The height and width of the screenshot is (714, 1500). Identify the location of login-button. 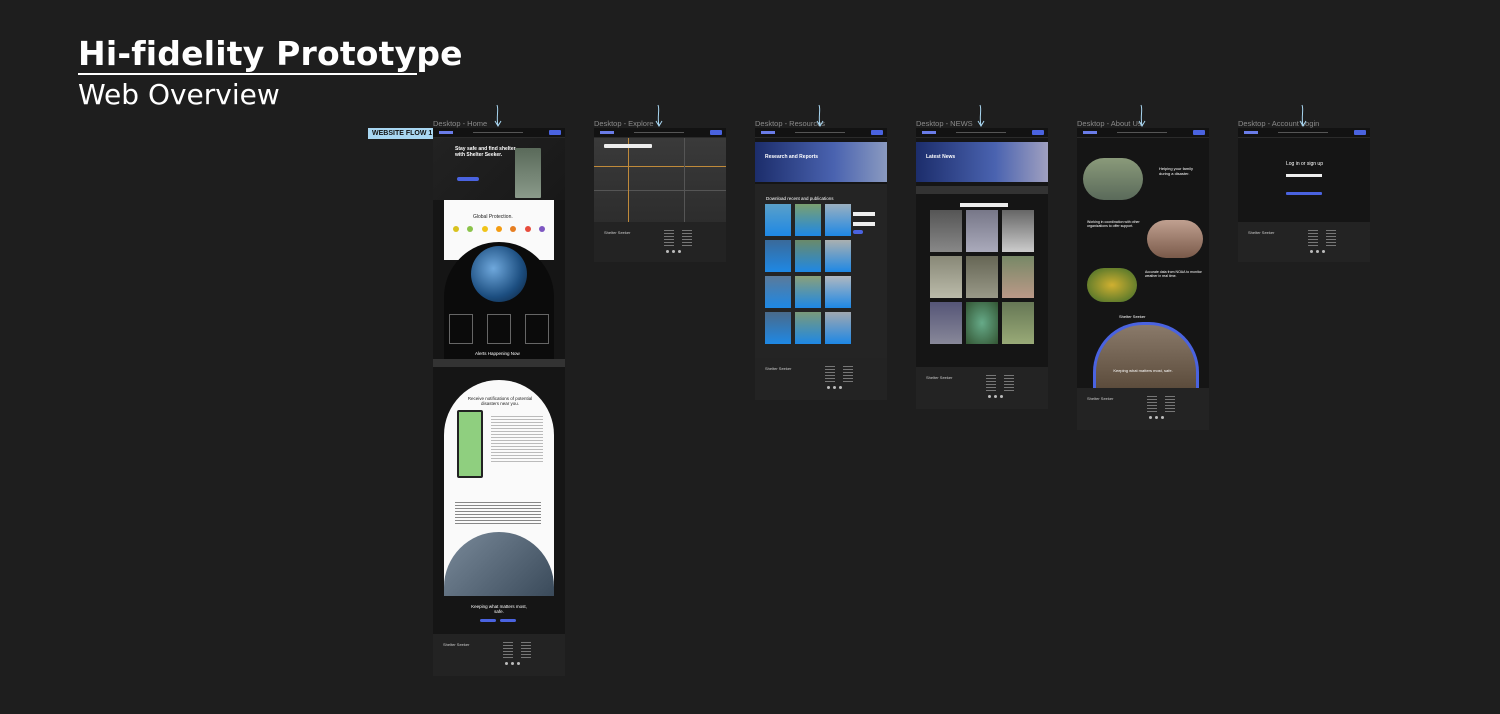
(1304, 193).